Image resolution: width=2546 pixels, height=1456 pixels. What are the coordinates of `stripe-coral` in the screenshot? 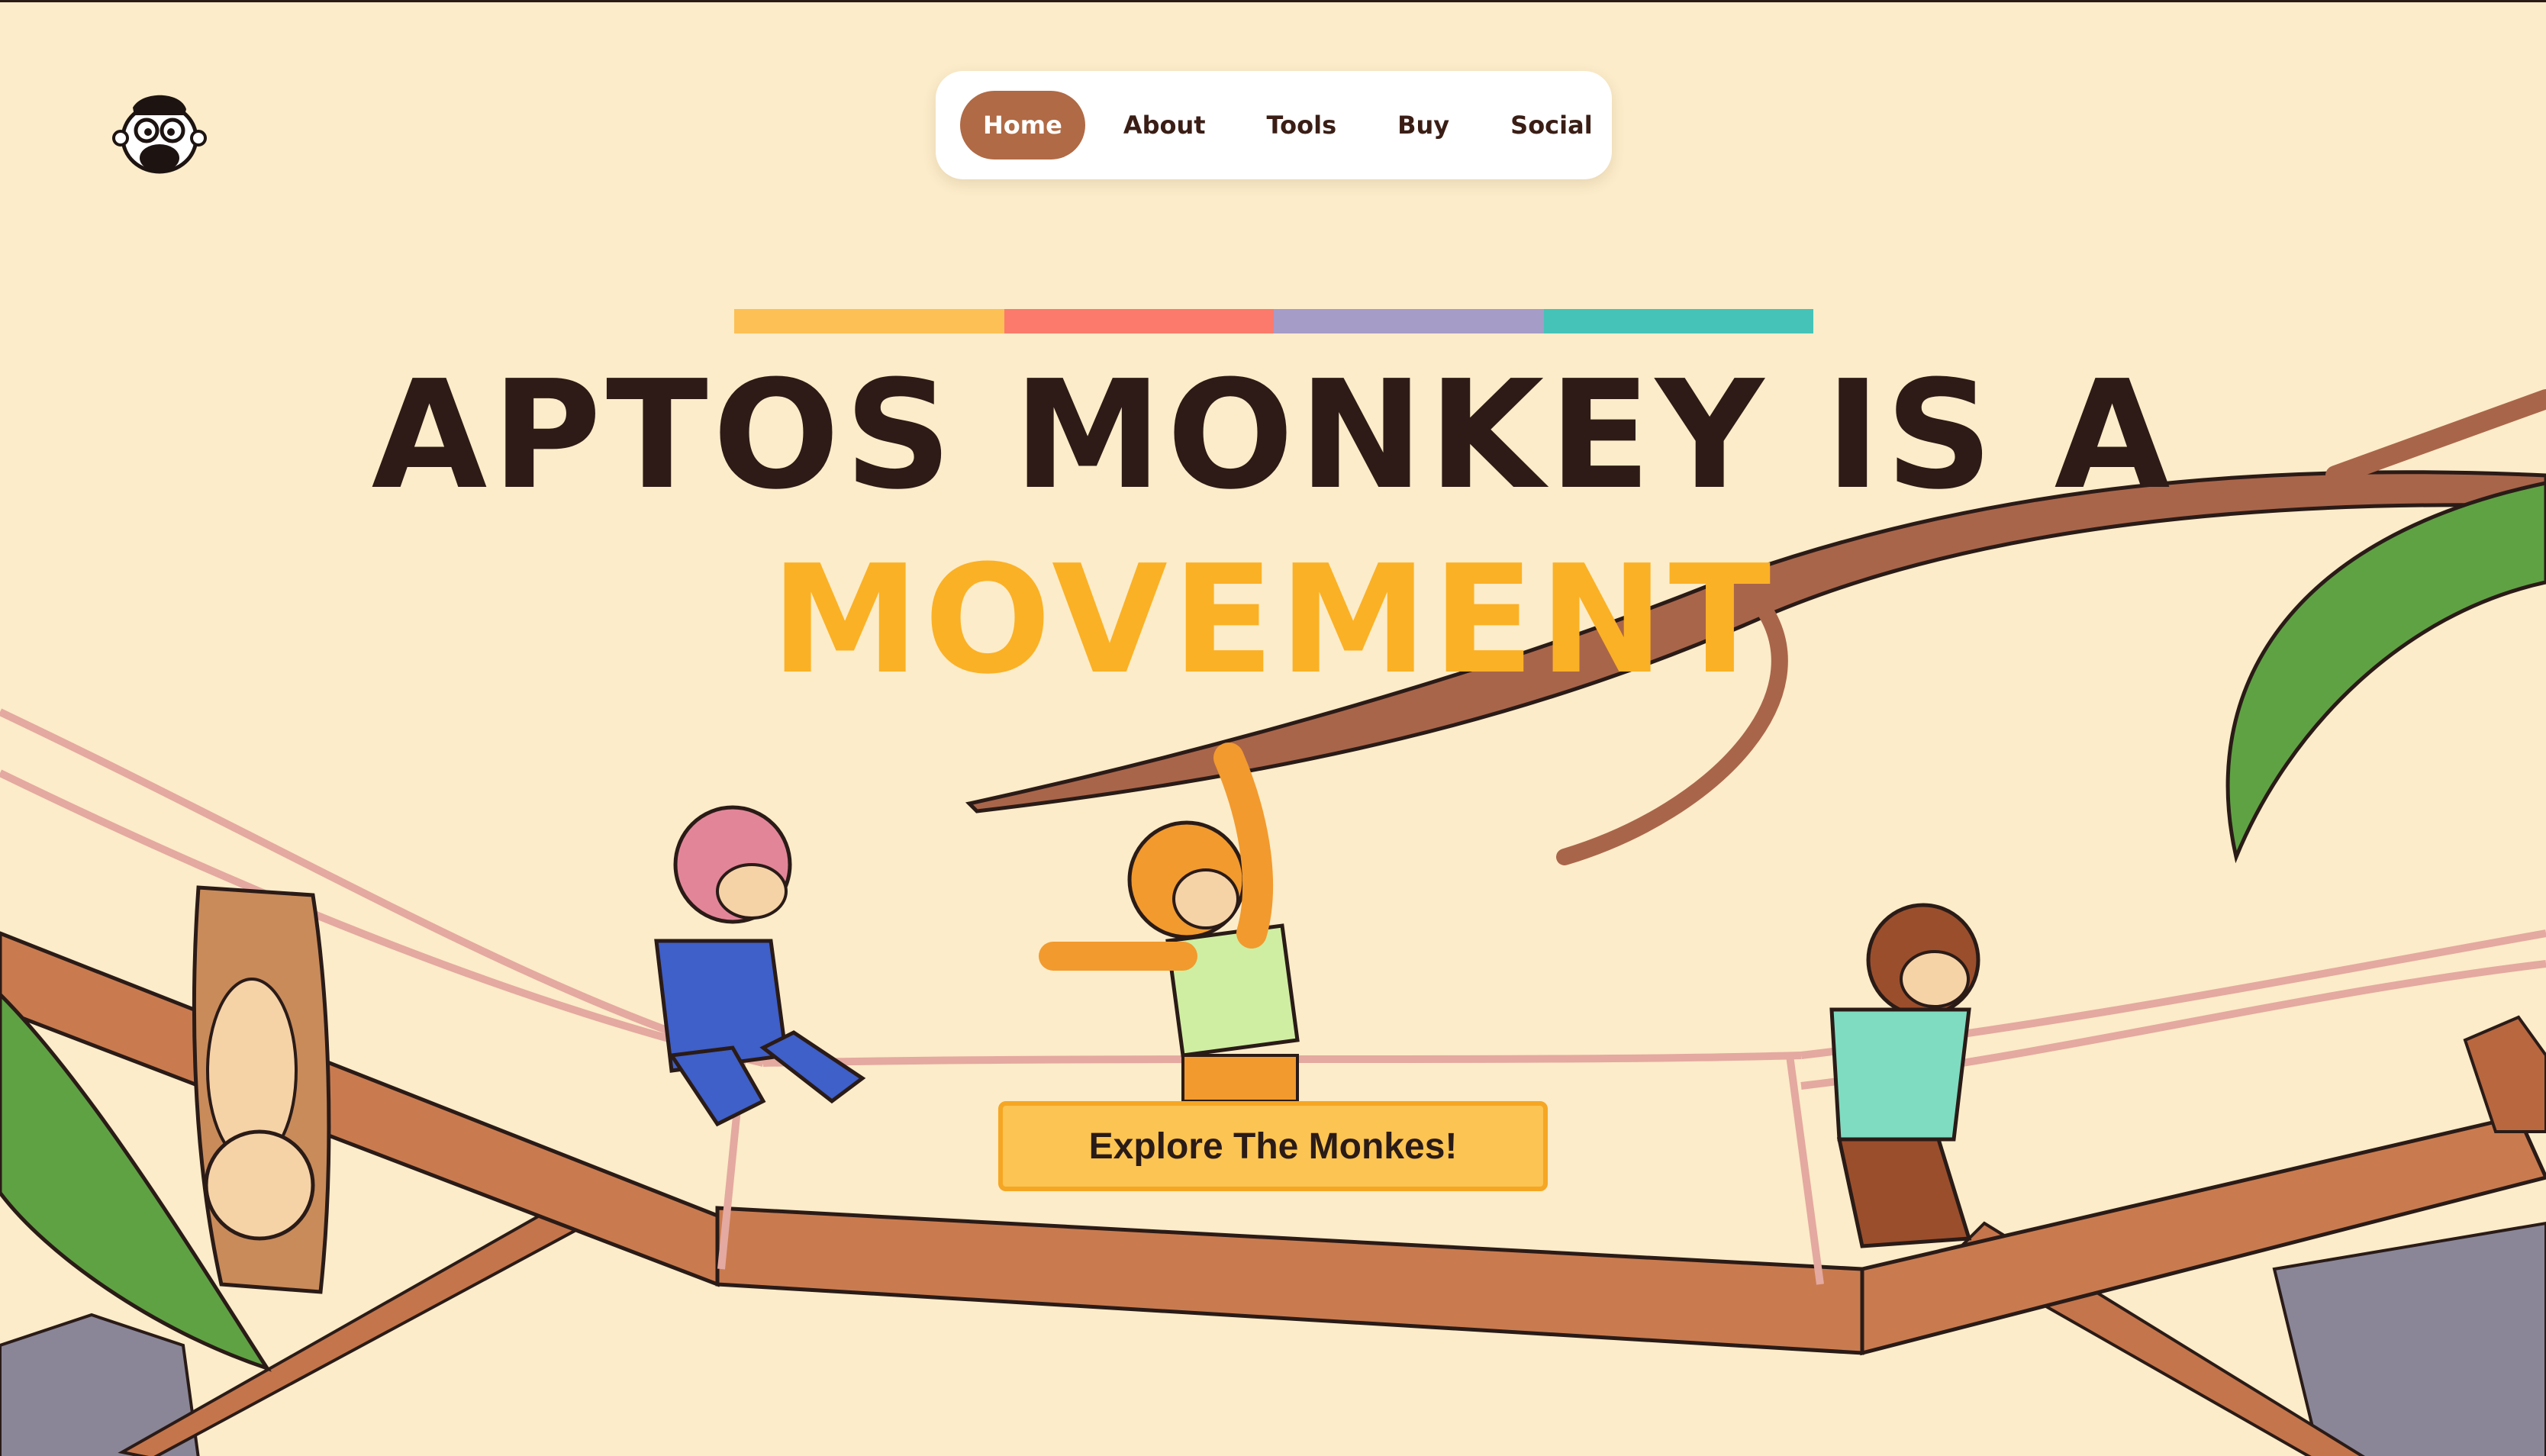 It's located at (1139, 321).